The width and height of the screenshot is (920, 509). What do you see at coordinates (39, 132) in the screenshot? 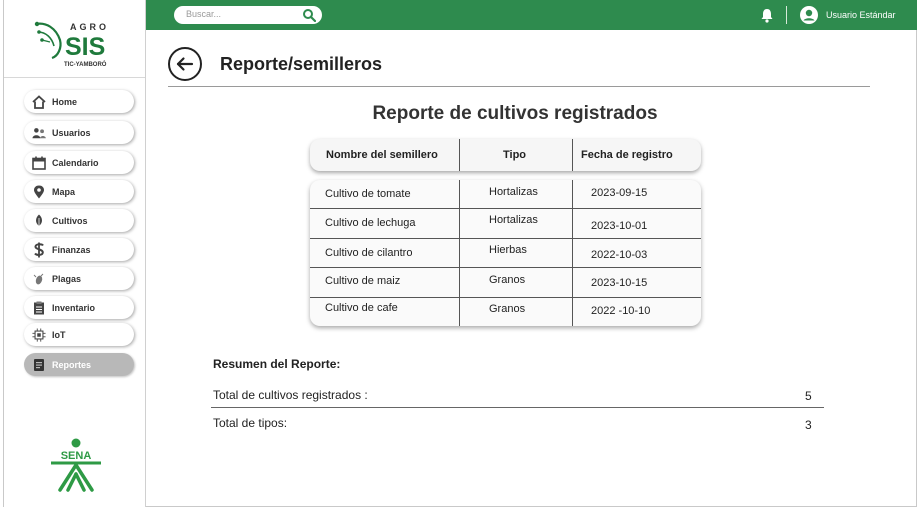
I see `users-icon` at bounding box center [39, 132].